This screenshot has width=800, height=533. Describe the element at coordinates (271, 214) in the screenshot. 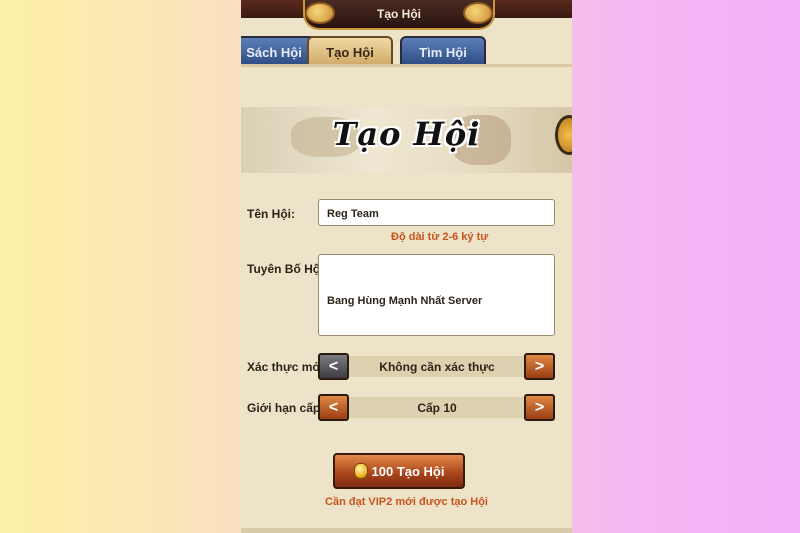

I see `guild-name-label: Tên Hội:` at that location.